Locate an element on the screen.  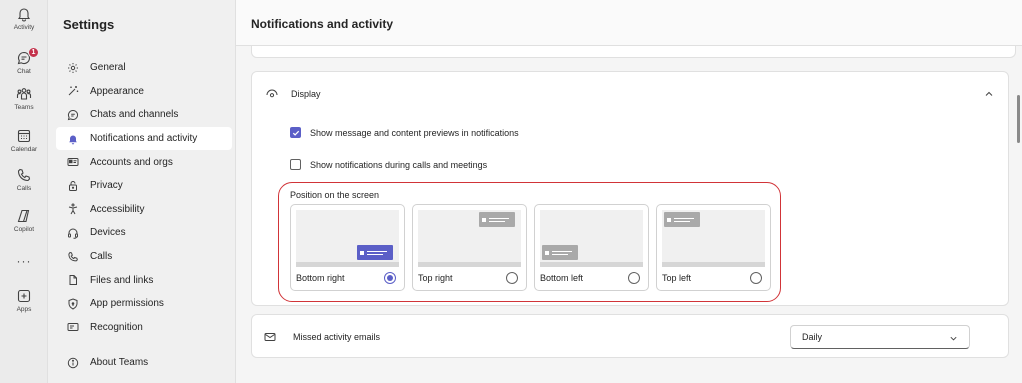
rail-item-teams: Teams is located at coordinates (24, 98).